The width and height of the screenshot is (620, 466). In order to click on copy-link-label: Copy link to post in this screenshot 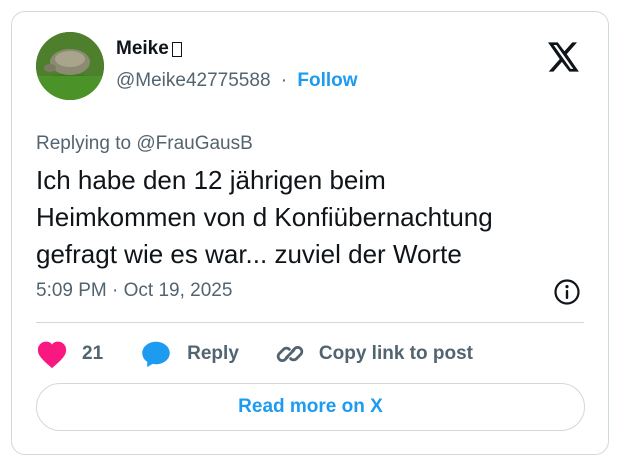, I will do `click(395, 353)`.